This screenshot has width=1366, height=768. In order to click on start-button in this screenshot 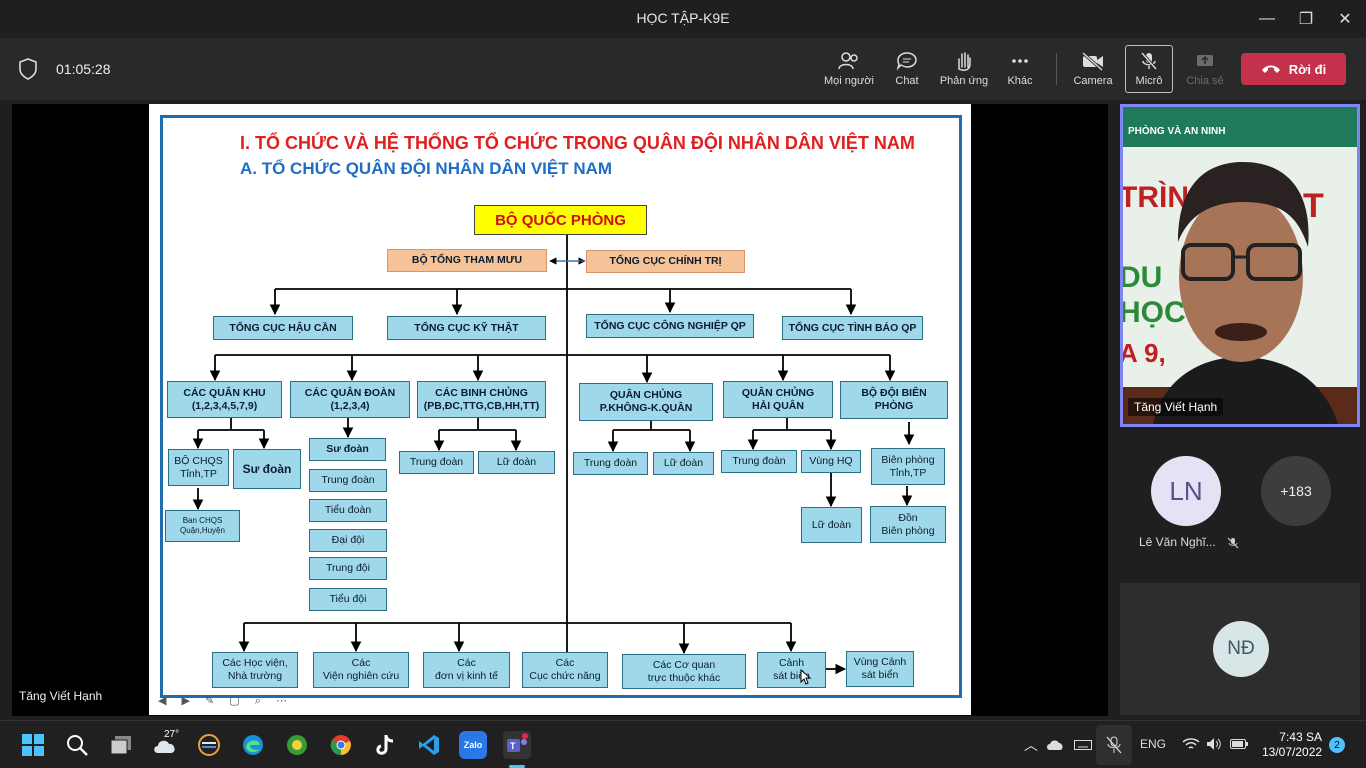, I will do `click(33, 745)`.